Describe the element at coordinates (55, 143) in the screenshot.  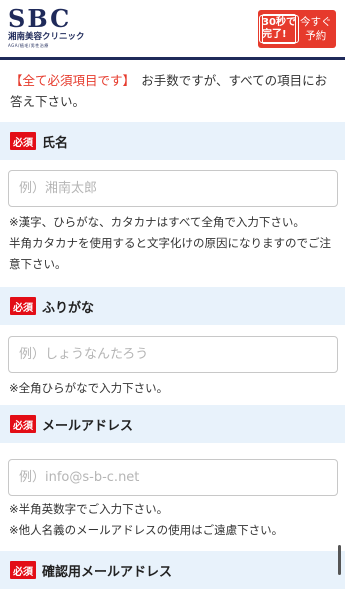
I see `section-label-name: 氏名` at that location.